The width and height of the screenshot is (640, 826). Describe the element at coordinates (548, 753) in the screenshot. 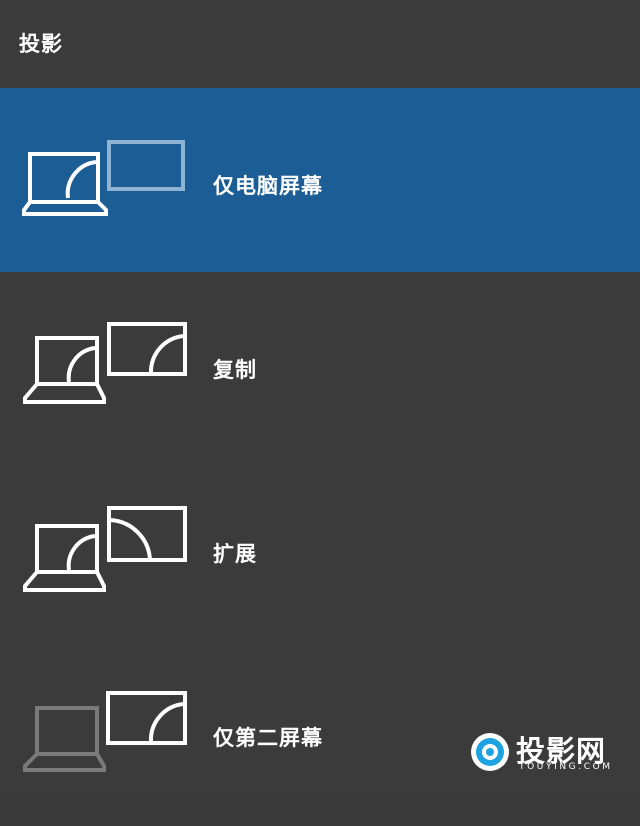

I see `watermark-logo: 投影网 TOUYING.COM` at that location.